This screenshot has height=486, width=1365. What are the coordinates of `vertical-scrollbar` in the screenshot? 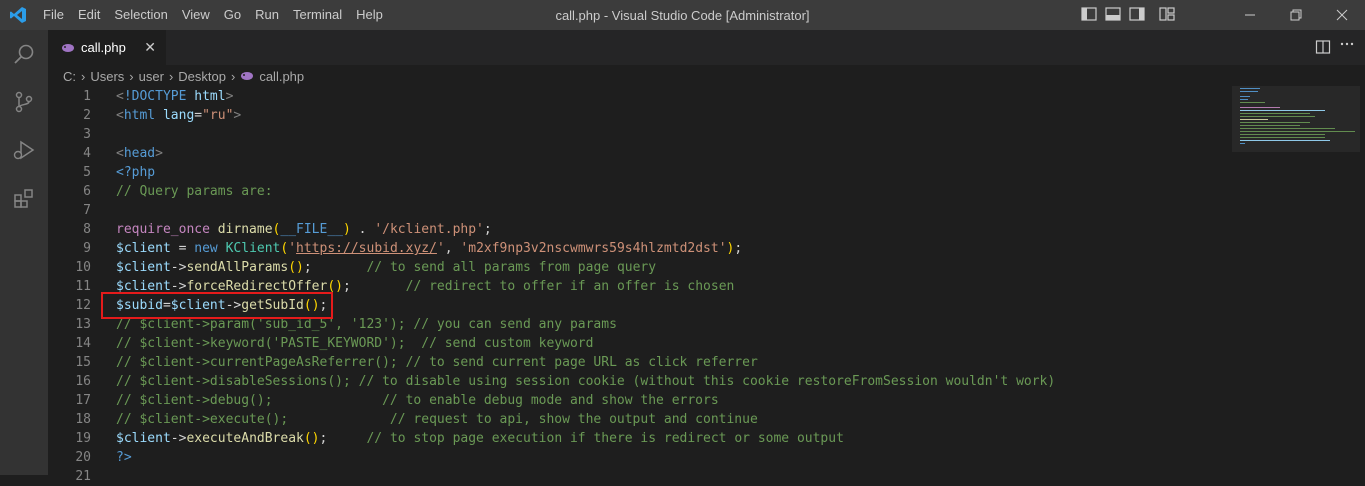 It's located at (1362, 281).